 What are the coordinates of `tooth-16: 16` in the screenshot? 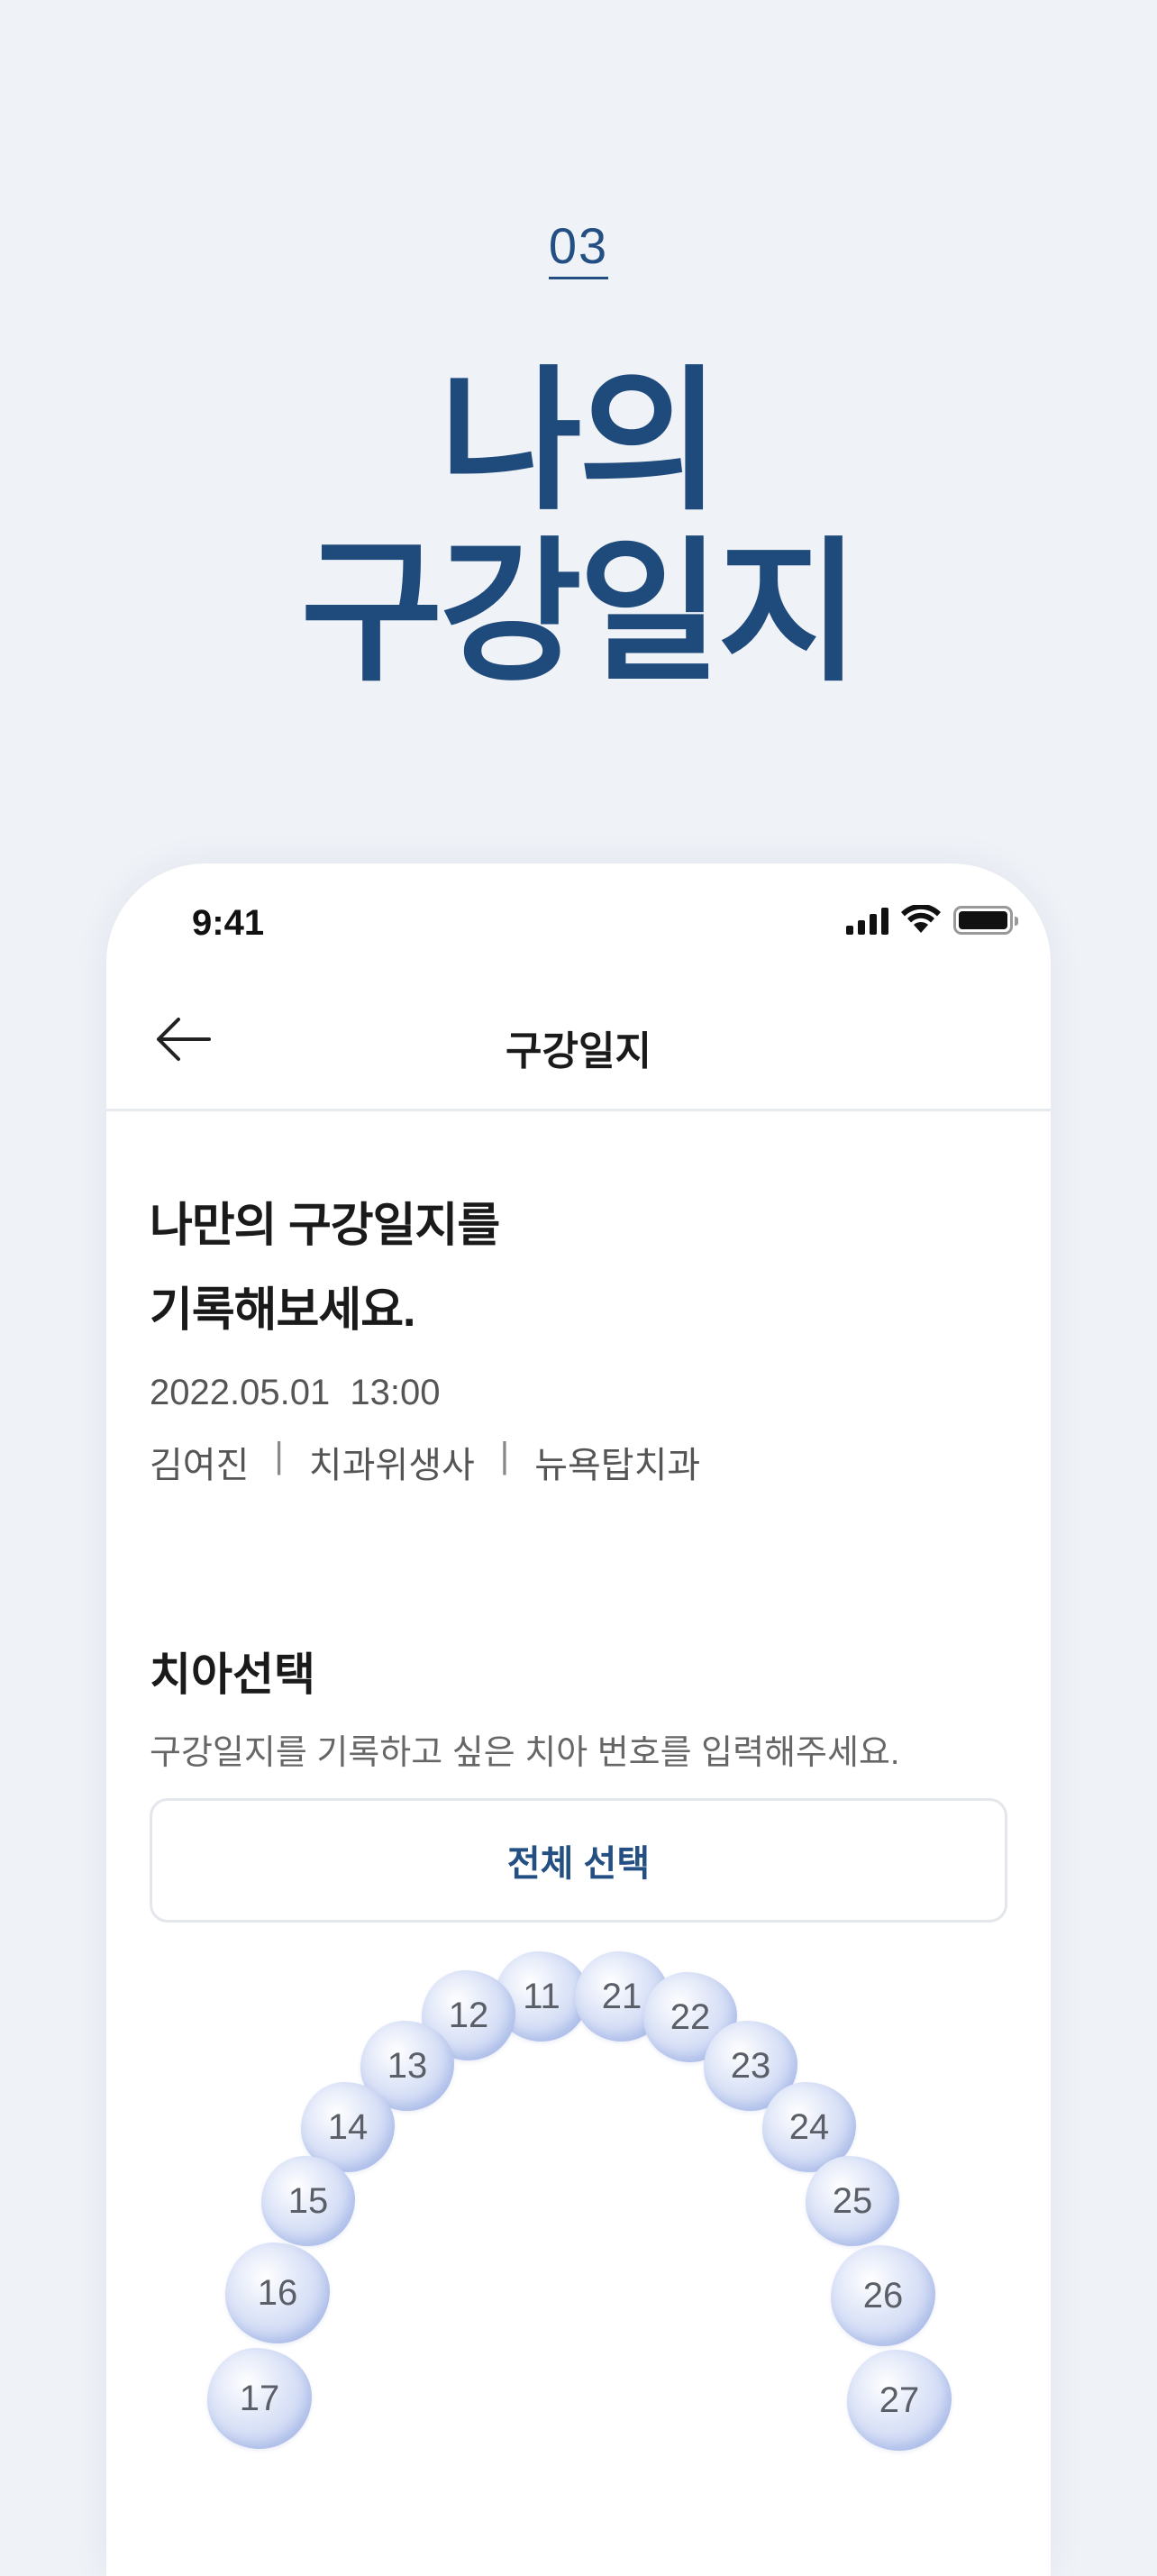 It's located at (277, 2293).